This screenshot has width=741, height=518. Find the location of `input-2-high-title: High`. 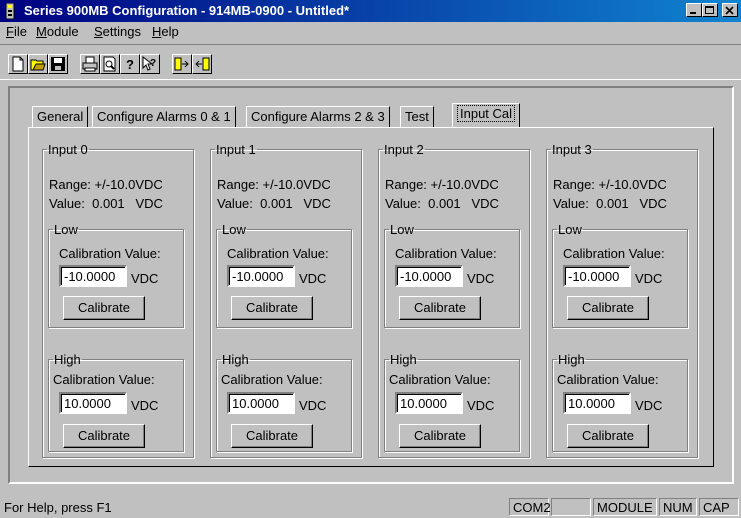

input-2-high-title: High is located at coordinates (403, 359).